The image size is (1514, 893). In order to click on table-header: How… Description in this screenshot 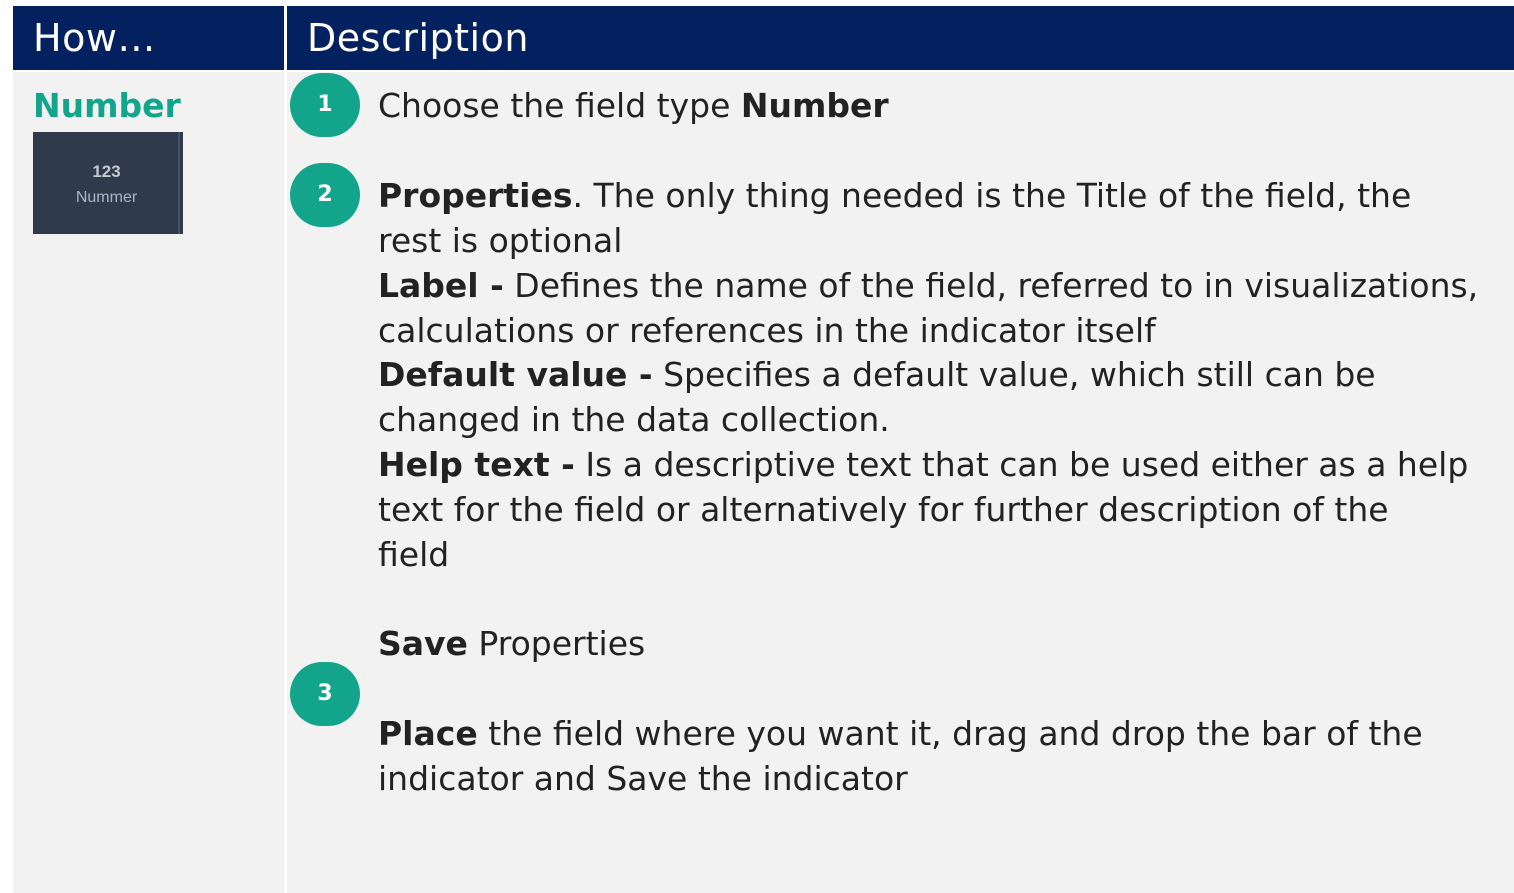, I will do `click(763, 38)`.